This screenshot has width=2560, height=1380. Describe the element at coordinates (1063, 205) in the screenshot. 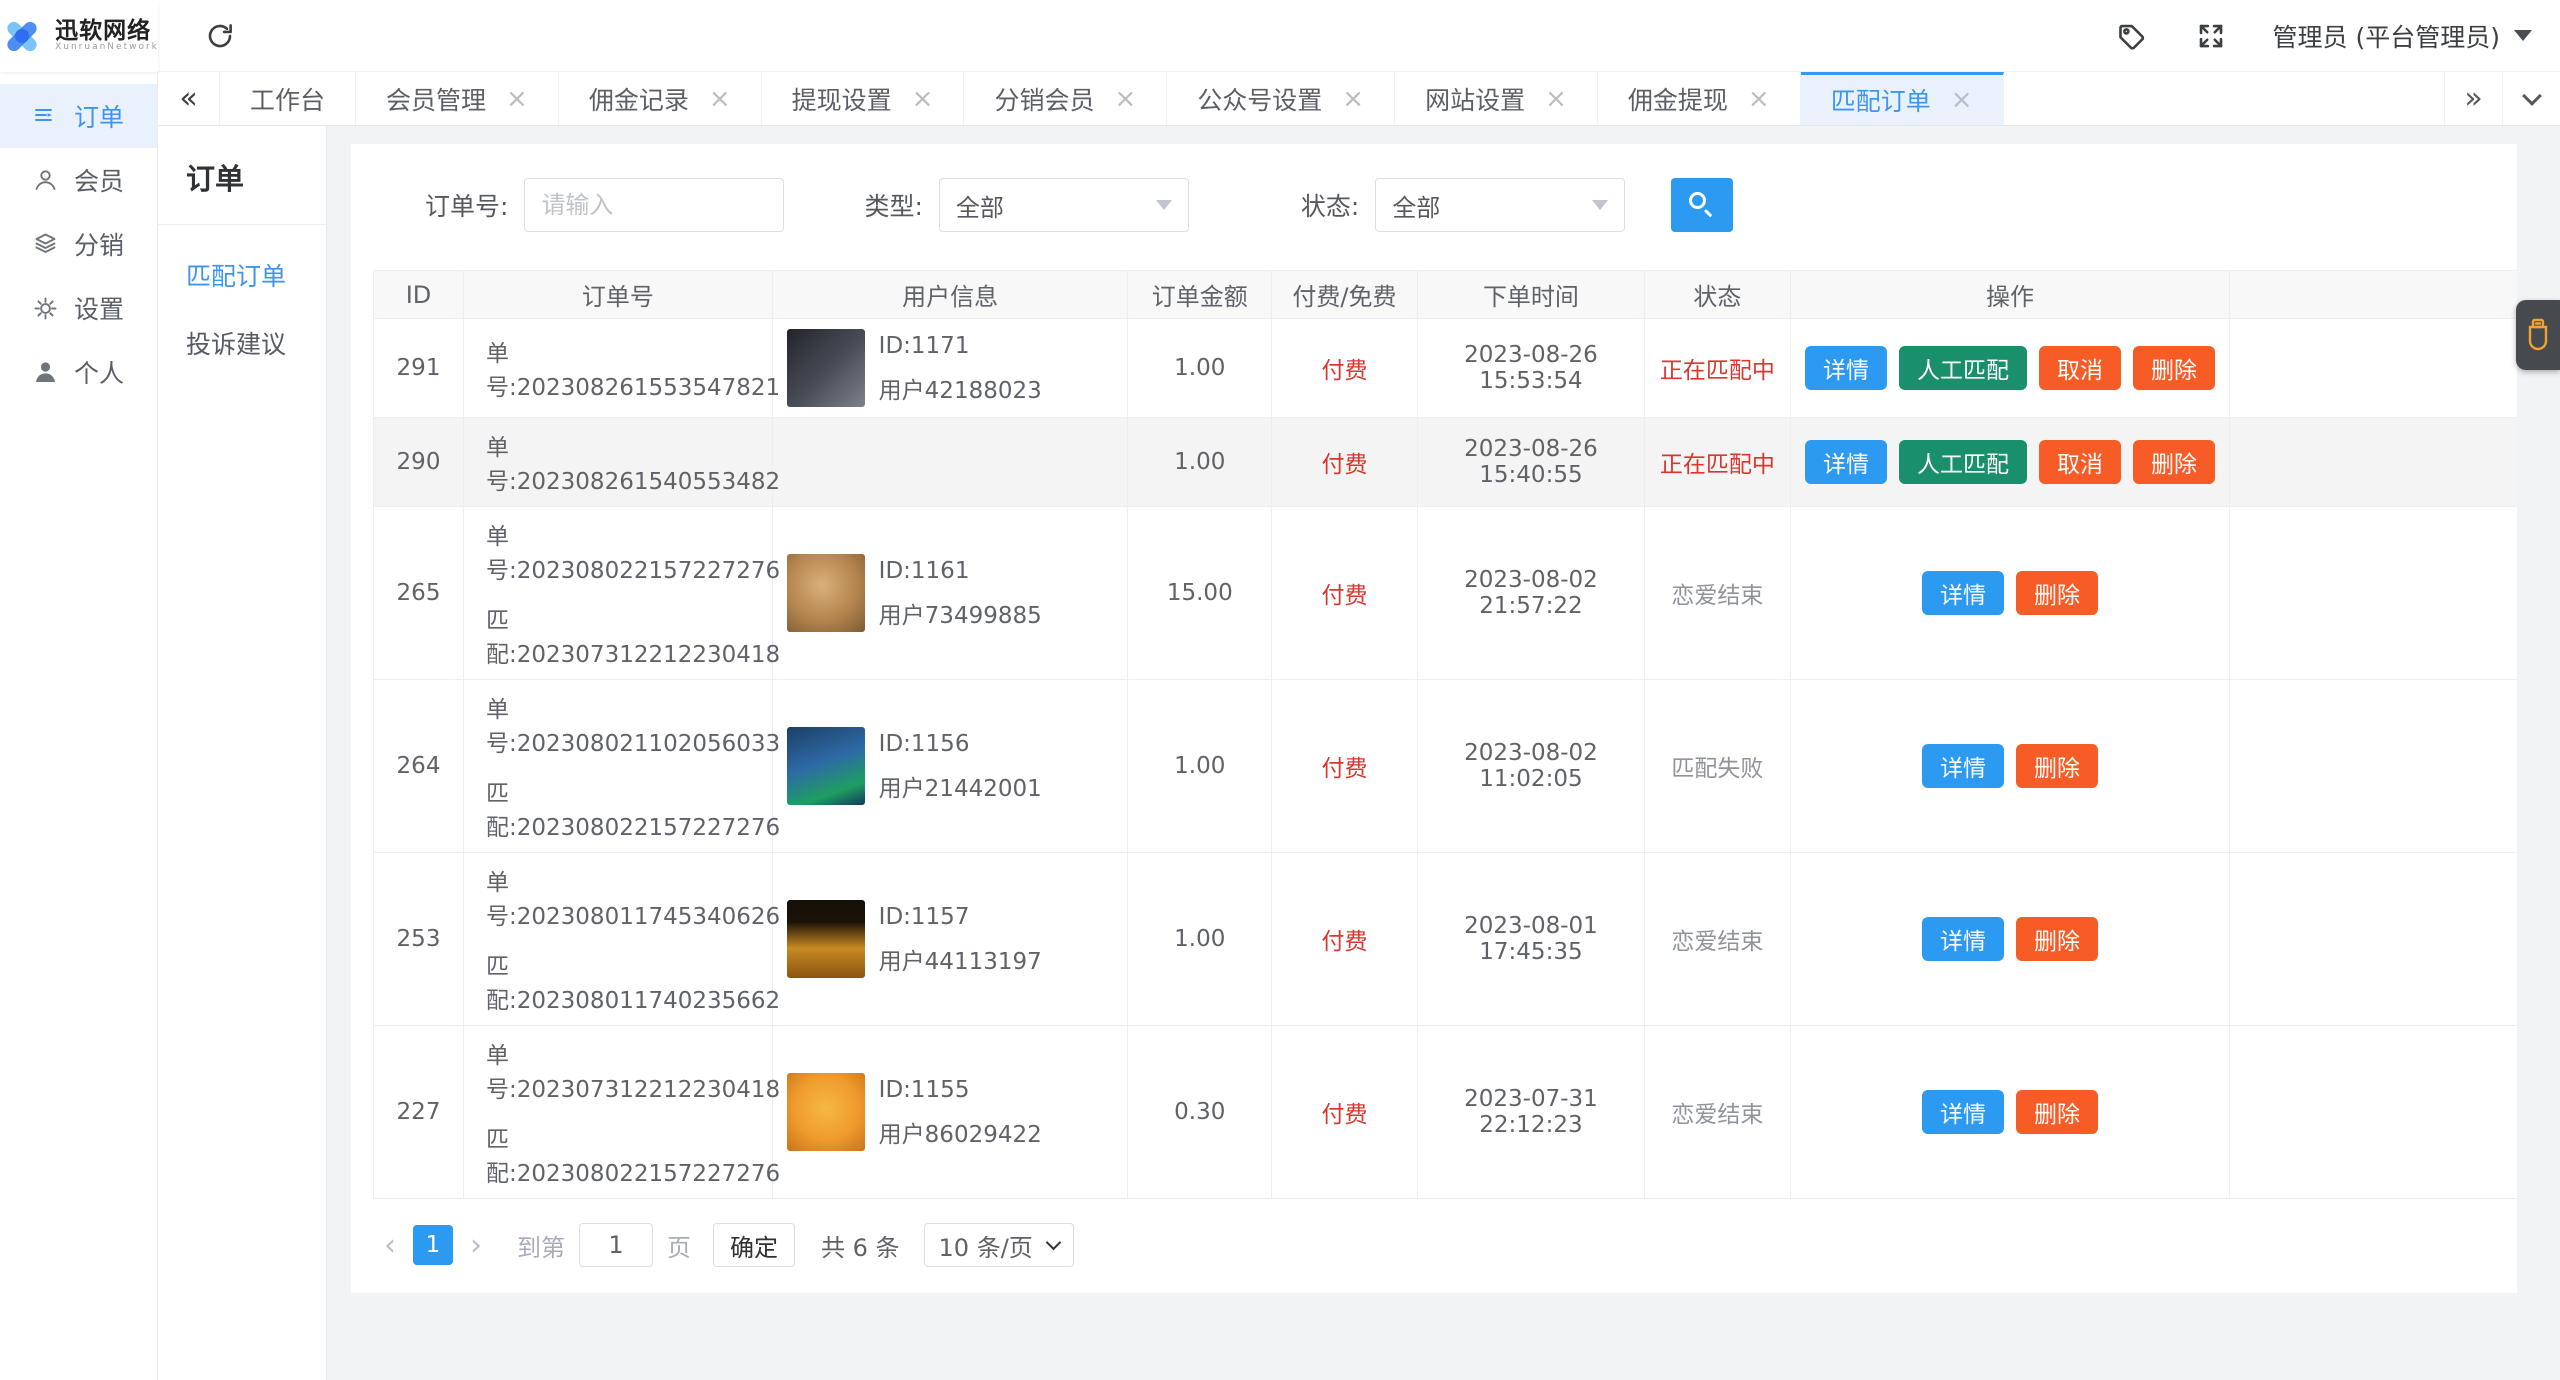

I see `type-select: 全部` at that location.